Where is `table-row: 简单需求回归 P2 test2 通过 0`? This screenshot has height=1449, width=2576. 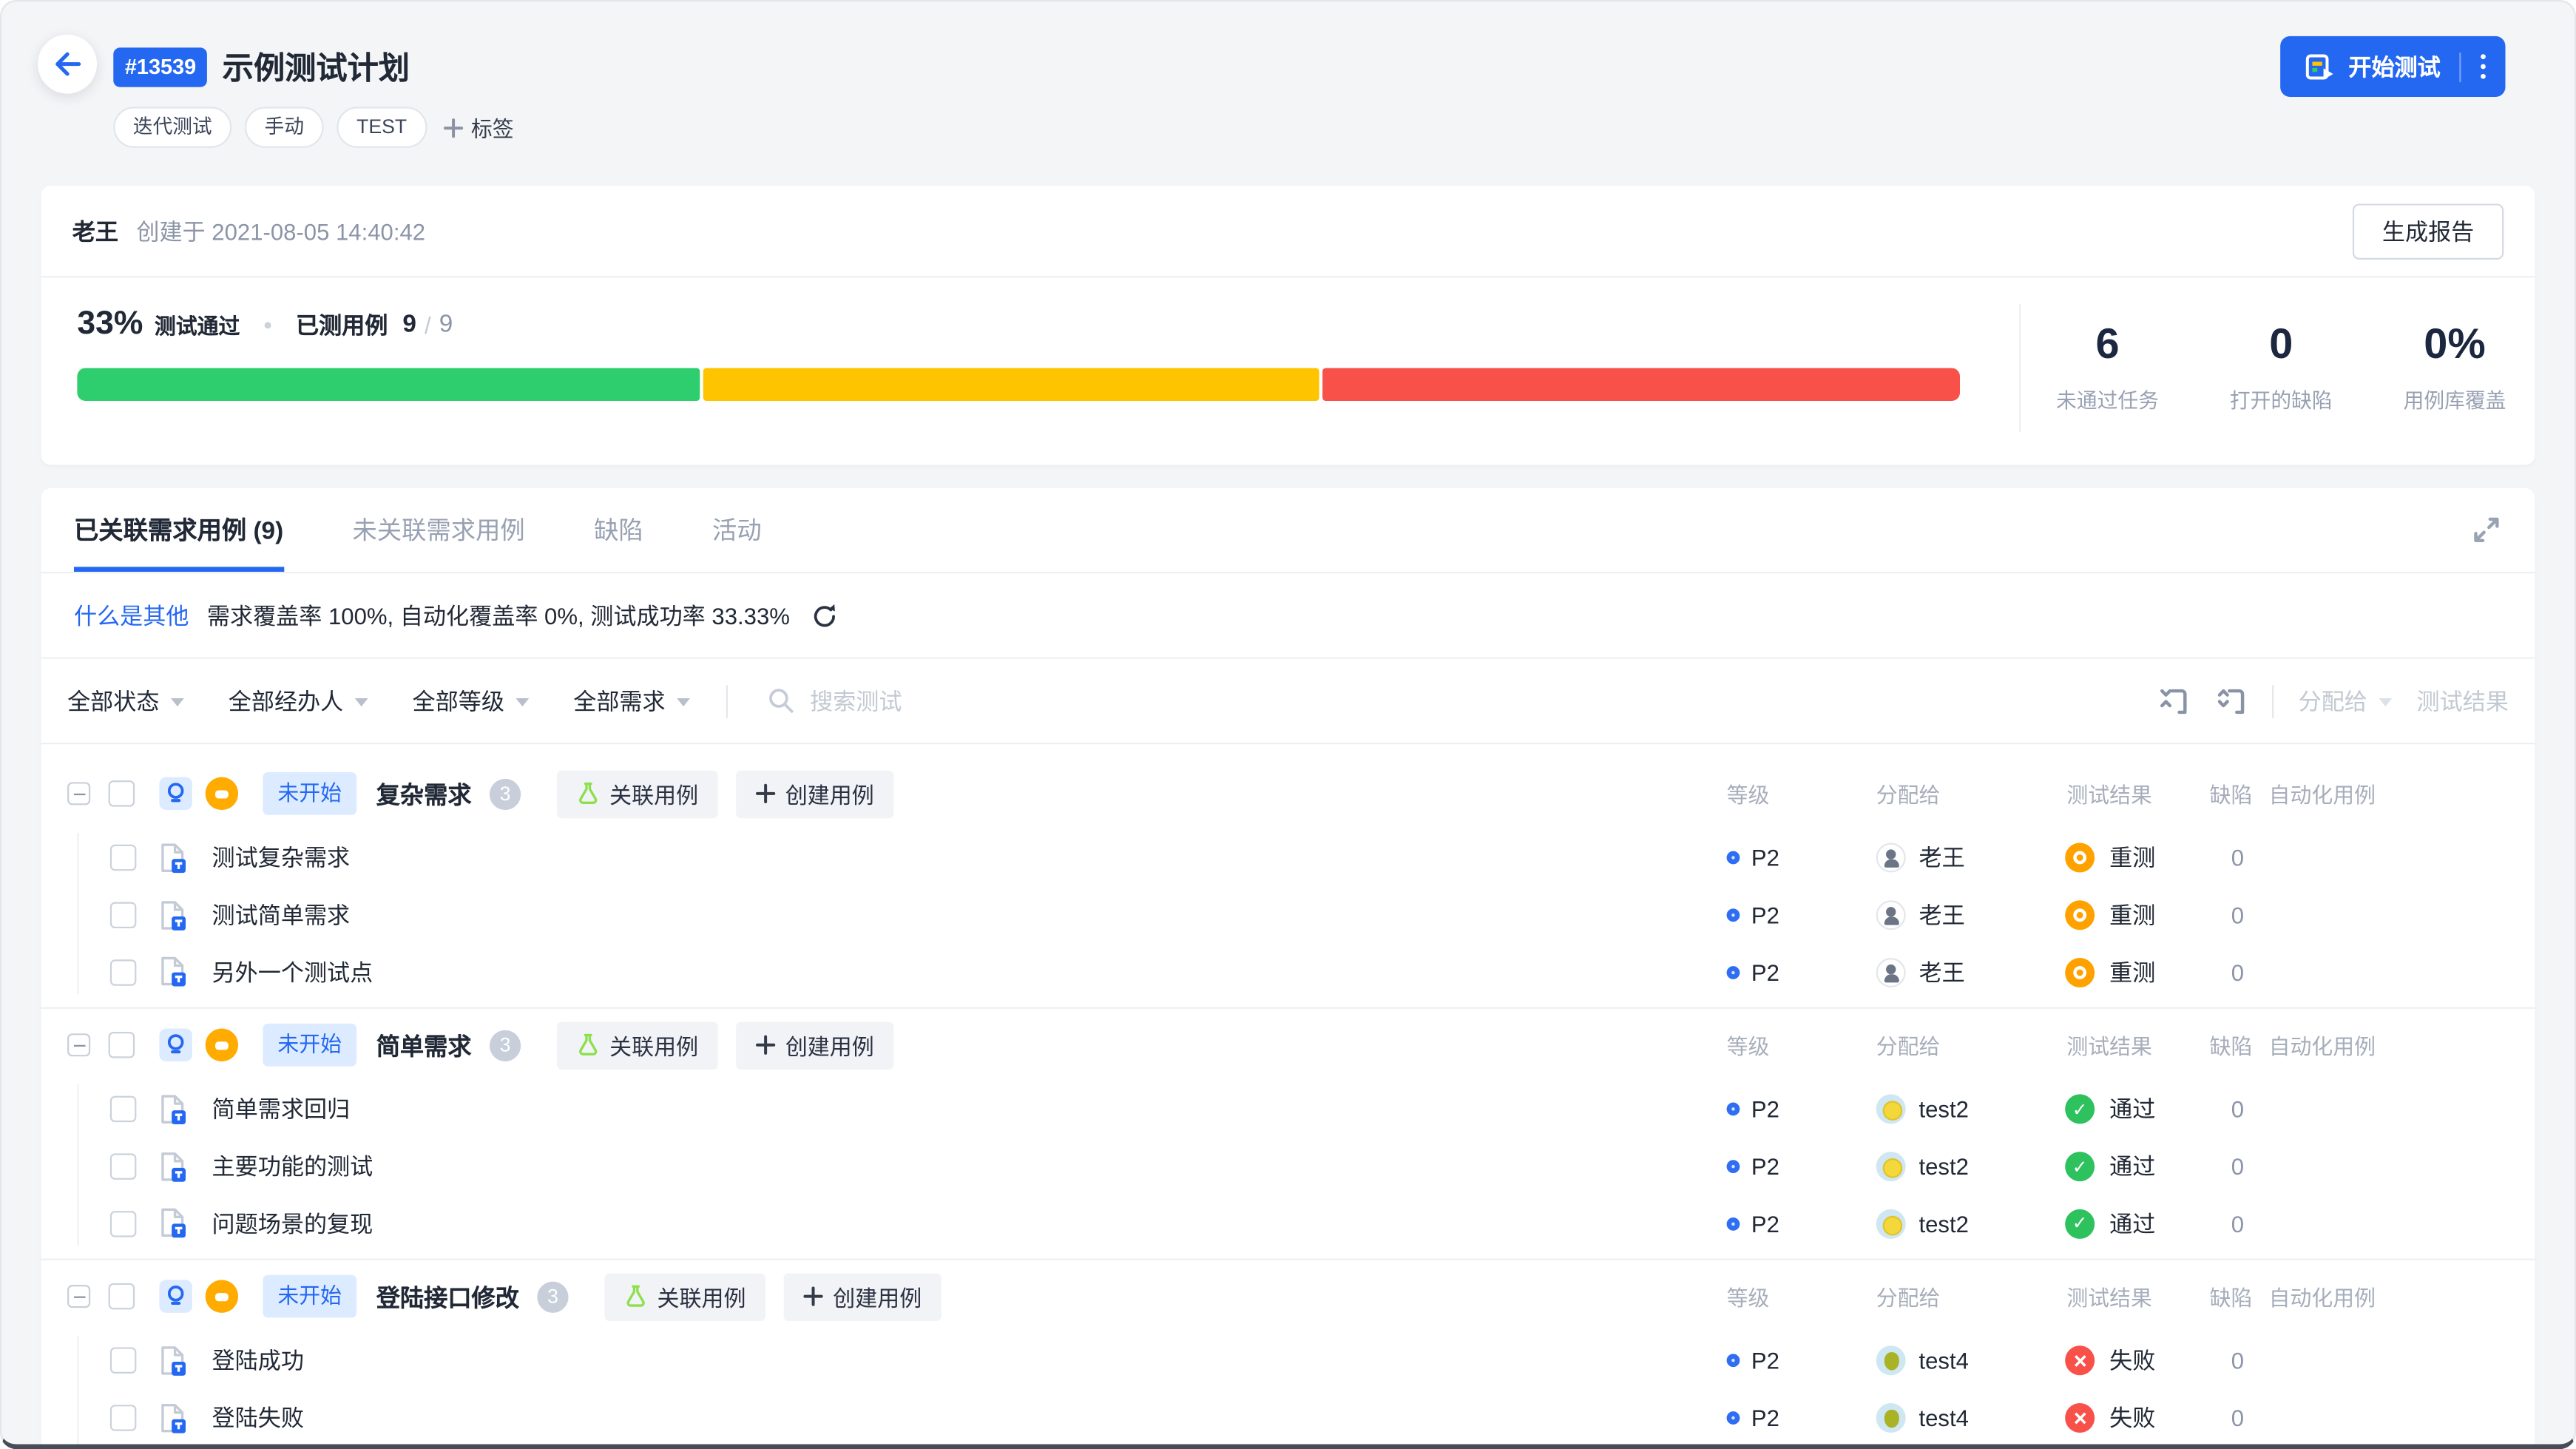
table-row: 简单需求回归 P2 test2 通过 0 is located at coordinates (1288, 1110).